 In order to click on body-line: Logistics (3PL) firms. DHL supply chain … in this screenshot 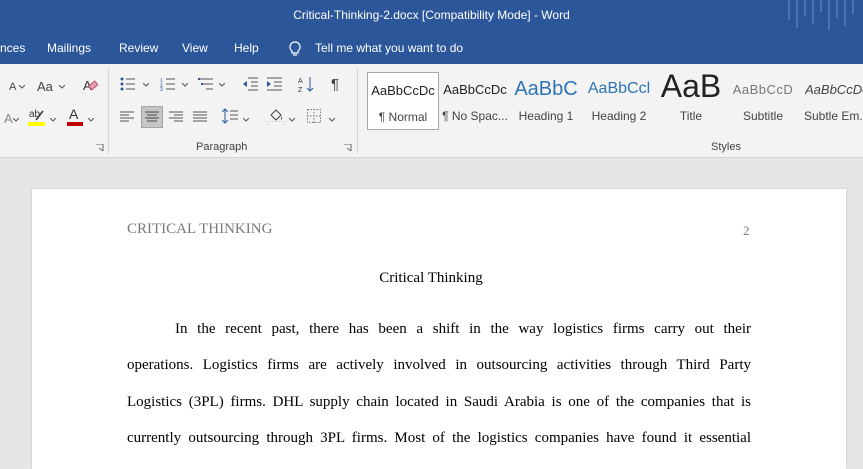, I will do `click(439, 402)`.